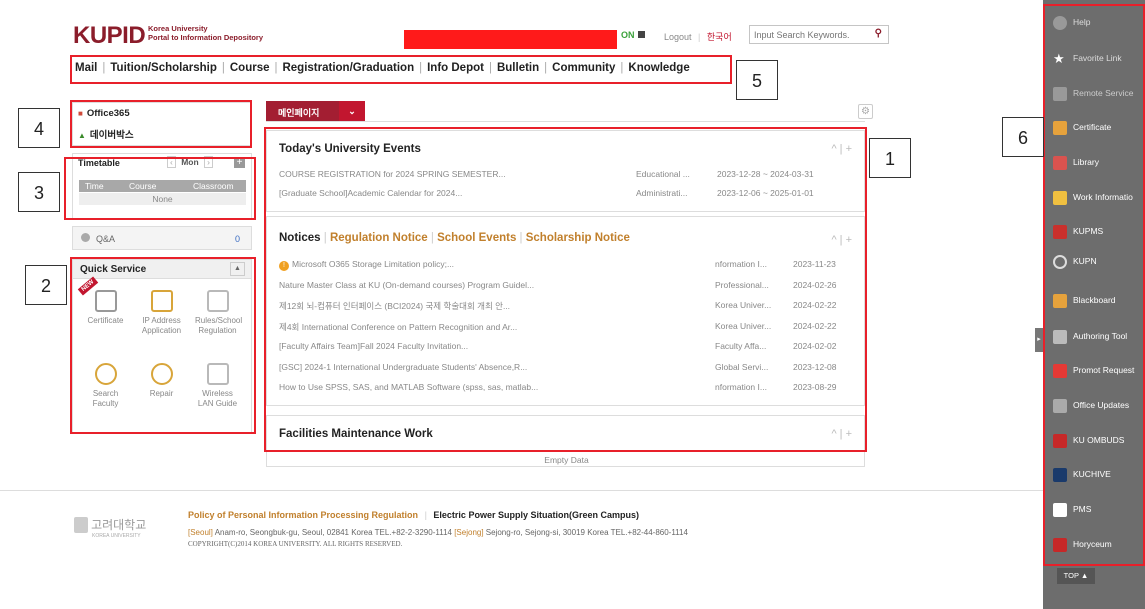 This screenshot has width=1145, height=609. I want to click on qa-card: Q&A 0, so click(162, 238).